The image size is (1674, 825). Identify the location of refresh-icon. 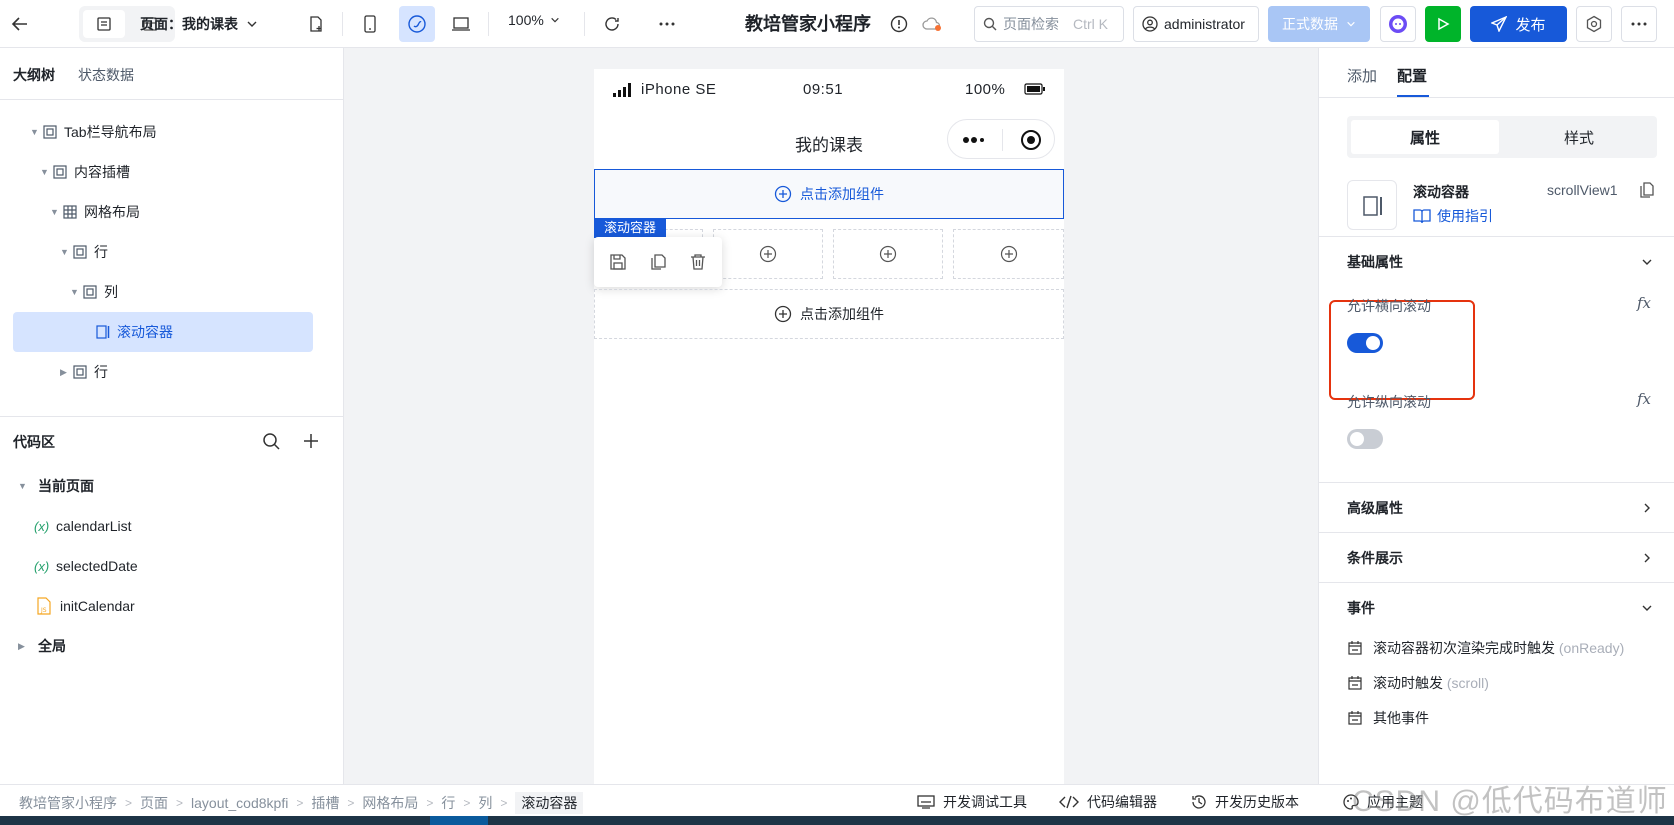
(612, 24).